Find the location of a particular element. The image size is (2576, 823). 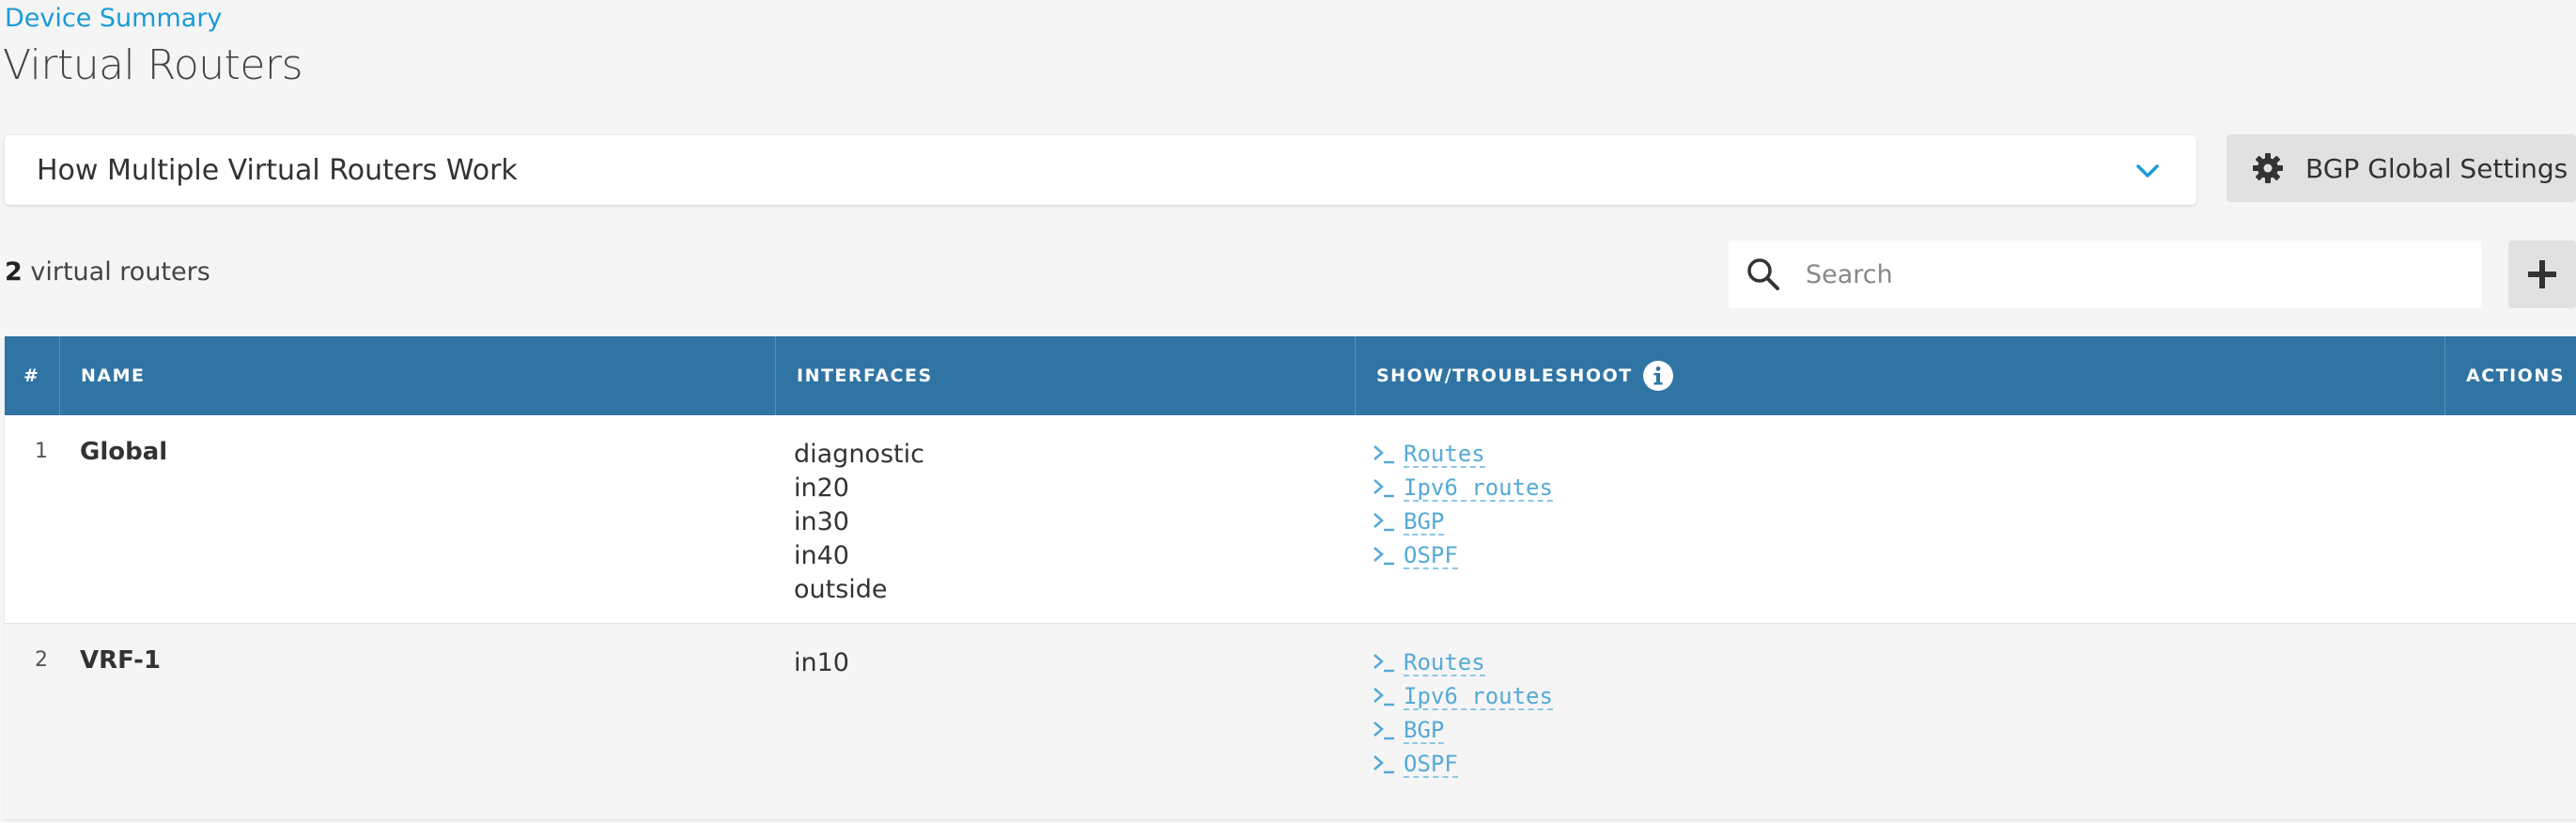

interface-item: in30 is located at coordinates (821, 521).